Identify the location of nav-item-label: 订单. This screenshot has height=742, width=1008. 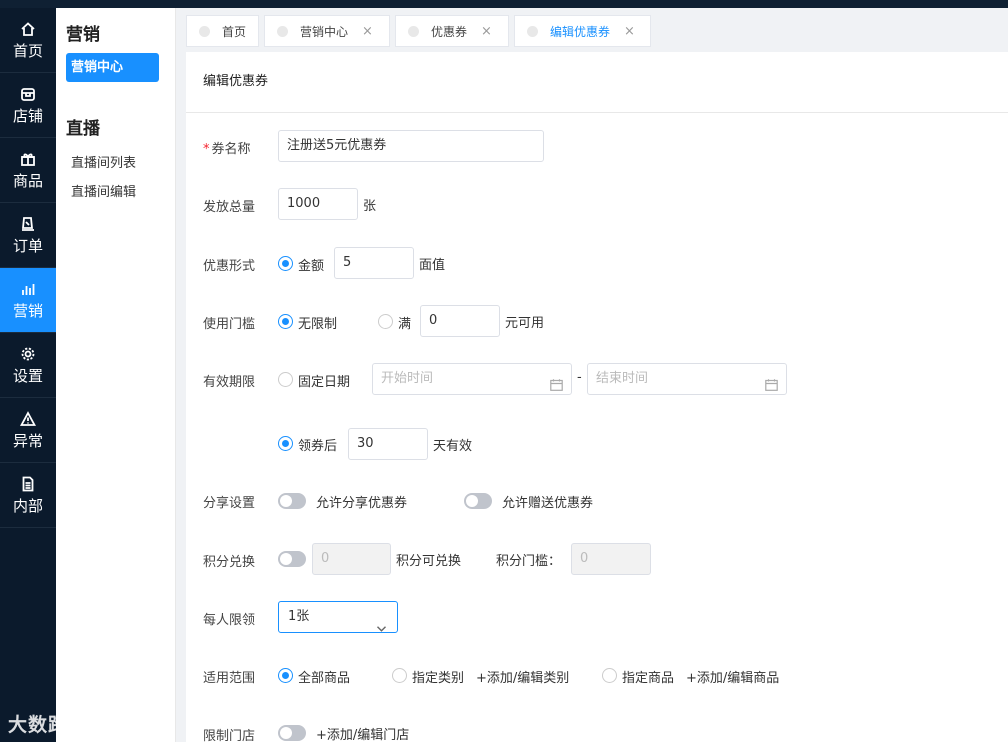
(27, 246).